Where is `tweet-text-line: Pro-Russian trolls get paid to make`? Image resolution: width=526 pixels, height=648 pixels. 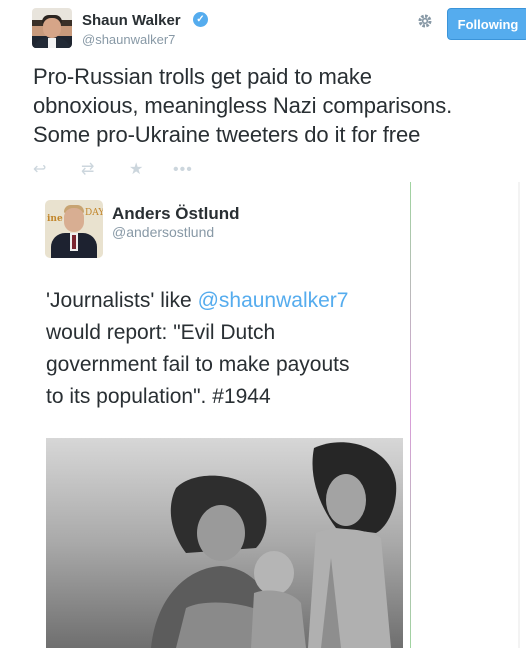
tweet-text-line: Pro-Russian trolls get paid to make is located at coordinates (202, 76).